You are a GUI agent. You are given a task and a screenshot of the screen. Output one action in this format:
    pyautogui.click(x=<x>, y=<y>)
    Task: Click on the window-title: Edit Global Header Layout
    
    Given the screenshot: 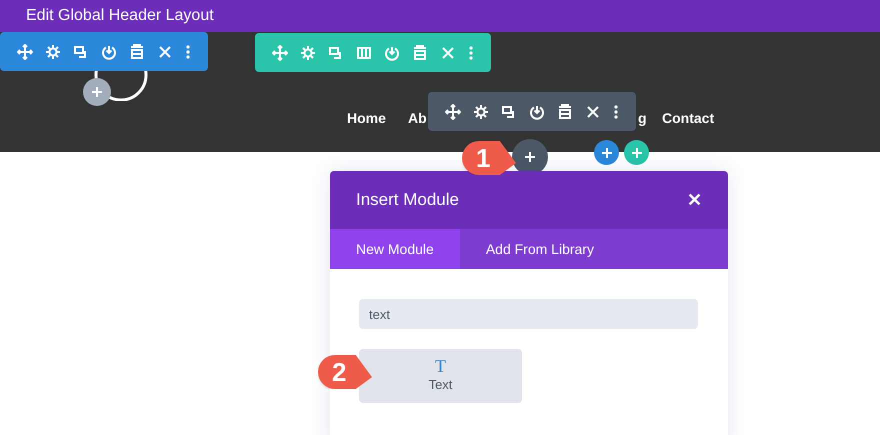 What is the action you would take?
    pyautogui.click(x=120, y=16)
    